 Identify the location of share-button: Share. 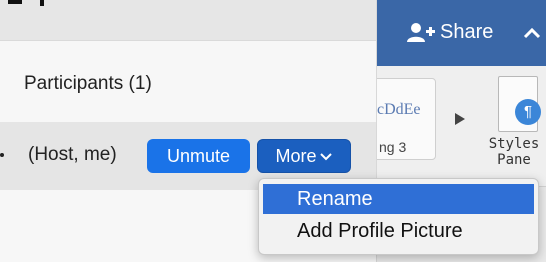
(449, 32).